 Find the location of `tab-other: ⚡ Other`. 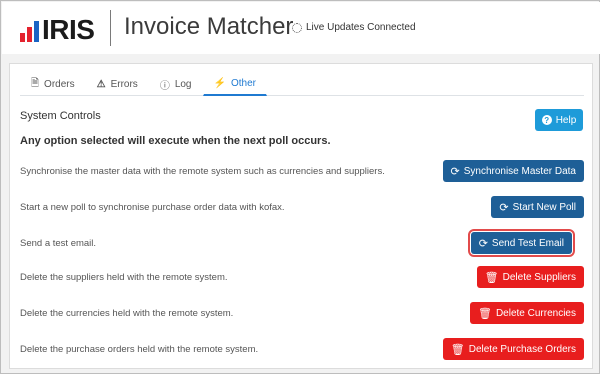

tab-other: ⚡ Other is located at coordinates (234, 84).